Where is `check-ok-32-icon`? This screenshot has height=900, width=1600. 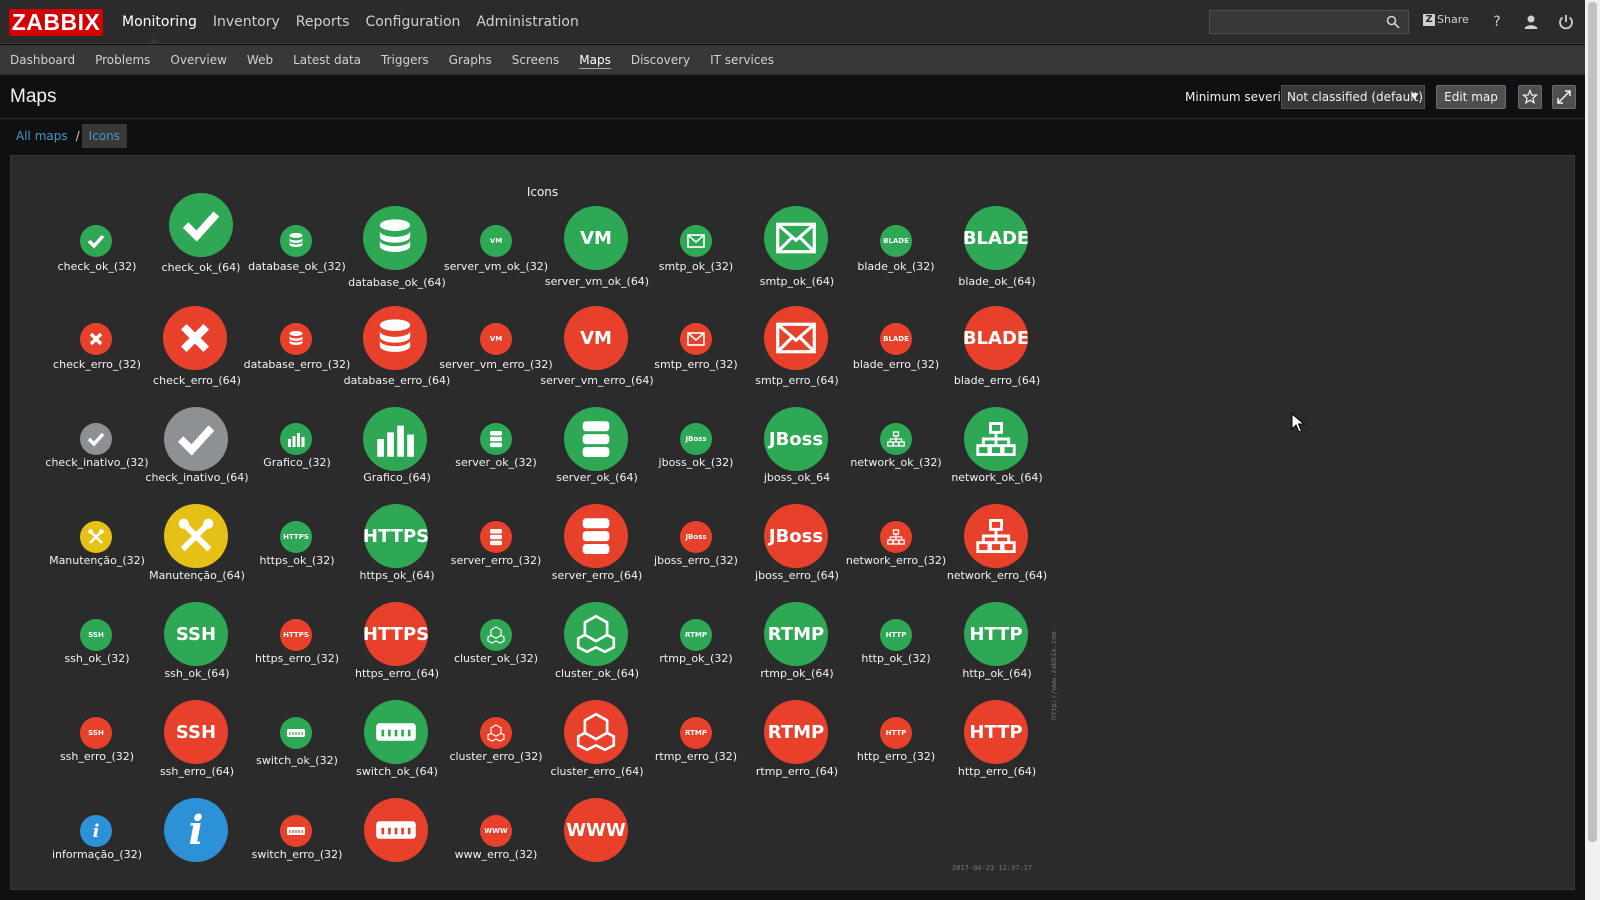 check-ok-32-icon is located at coordinates (96, 241).